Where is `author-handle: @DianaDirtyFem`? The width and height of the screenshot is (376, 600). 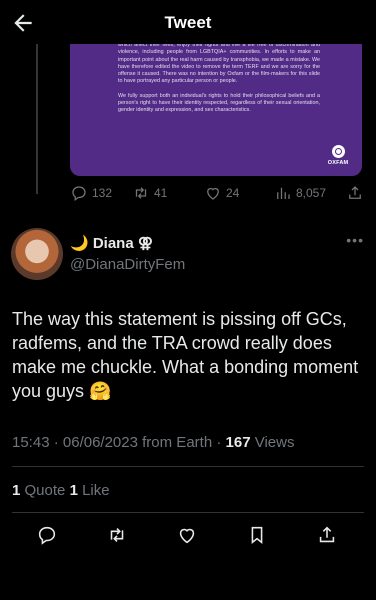
author-handle: @DianaDirtyFem is located at coordinates (127, 264).